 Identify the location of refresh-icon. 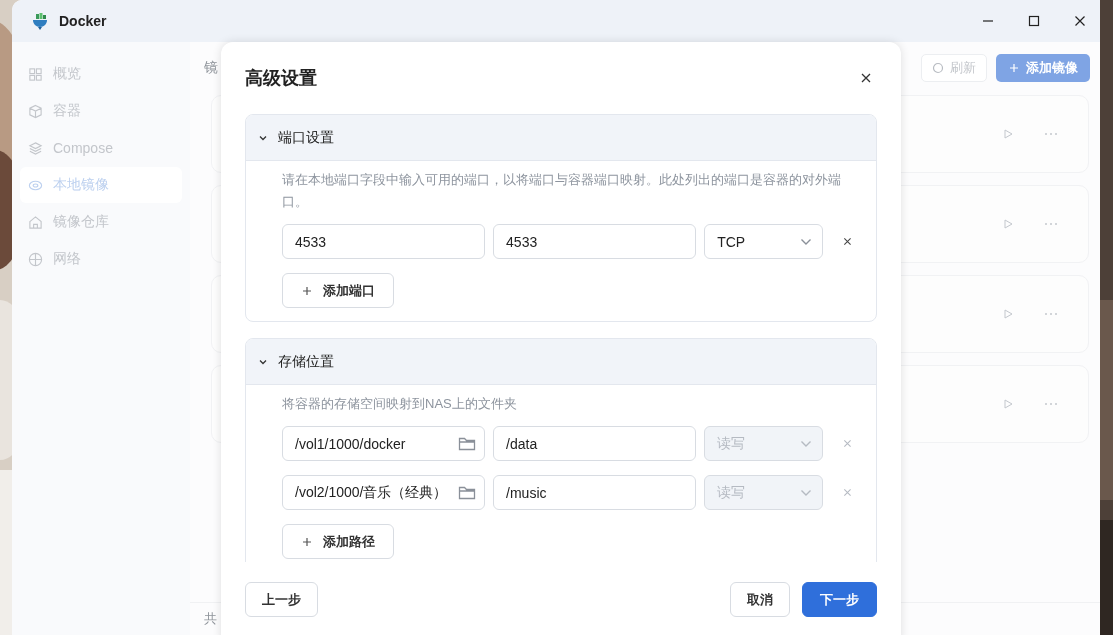
(938, 68).